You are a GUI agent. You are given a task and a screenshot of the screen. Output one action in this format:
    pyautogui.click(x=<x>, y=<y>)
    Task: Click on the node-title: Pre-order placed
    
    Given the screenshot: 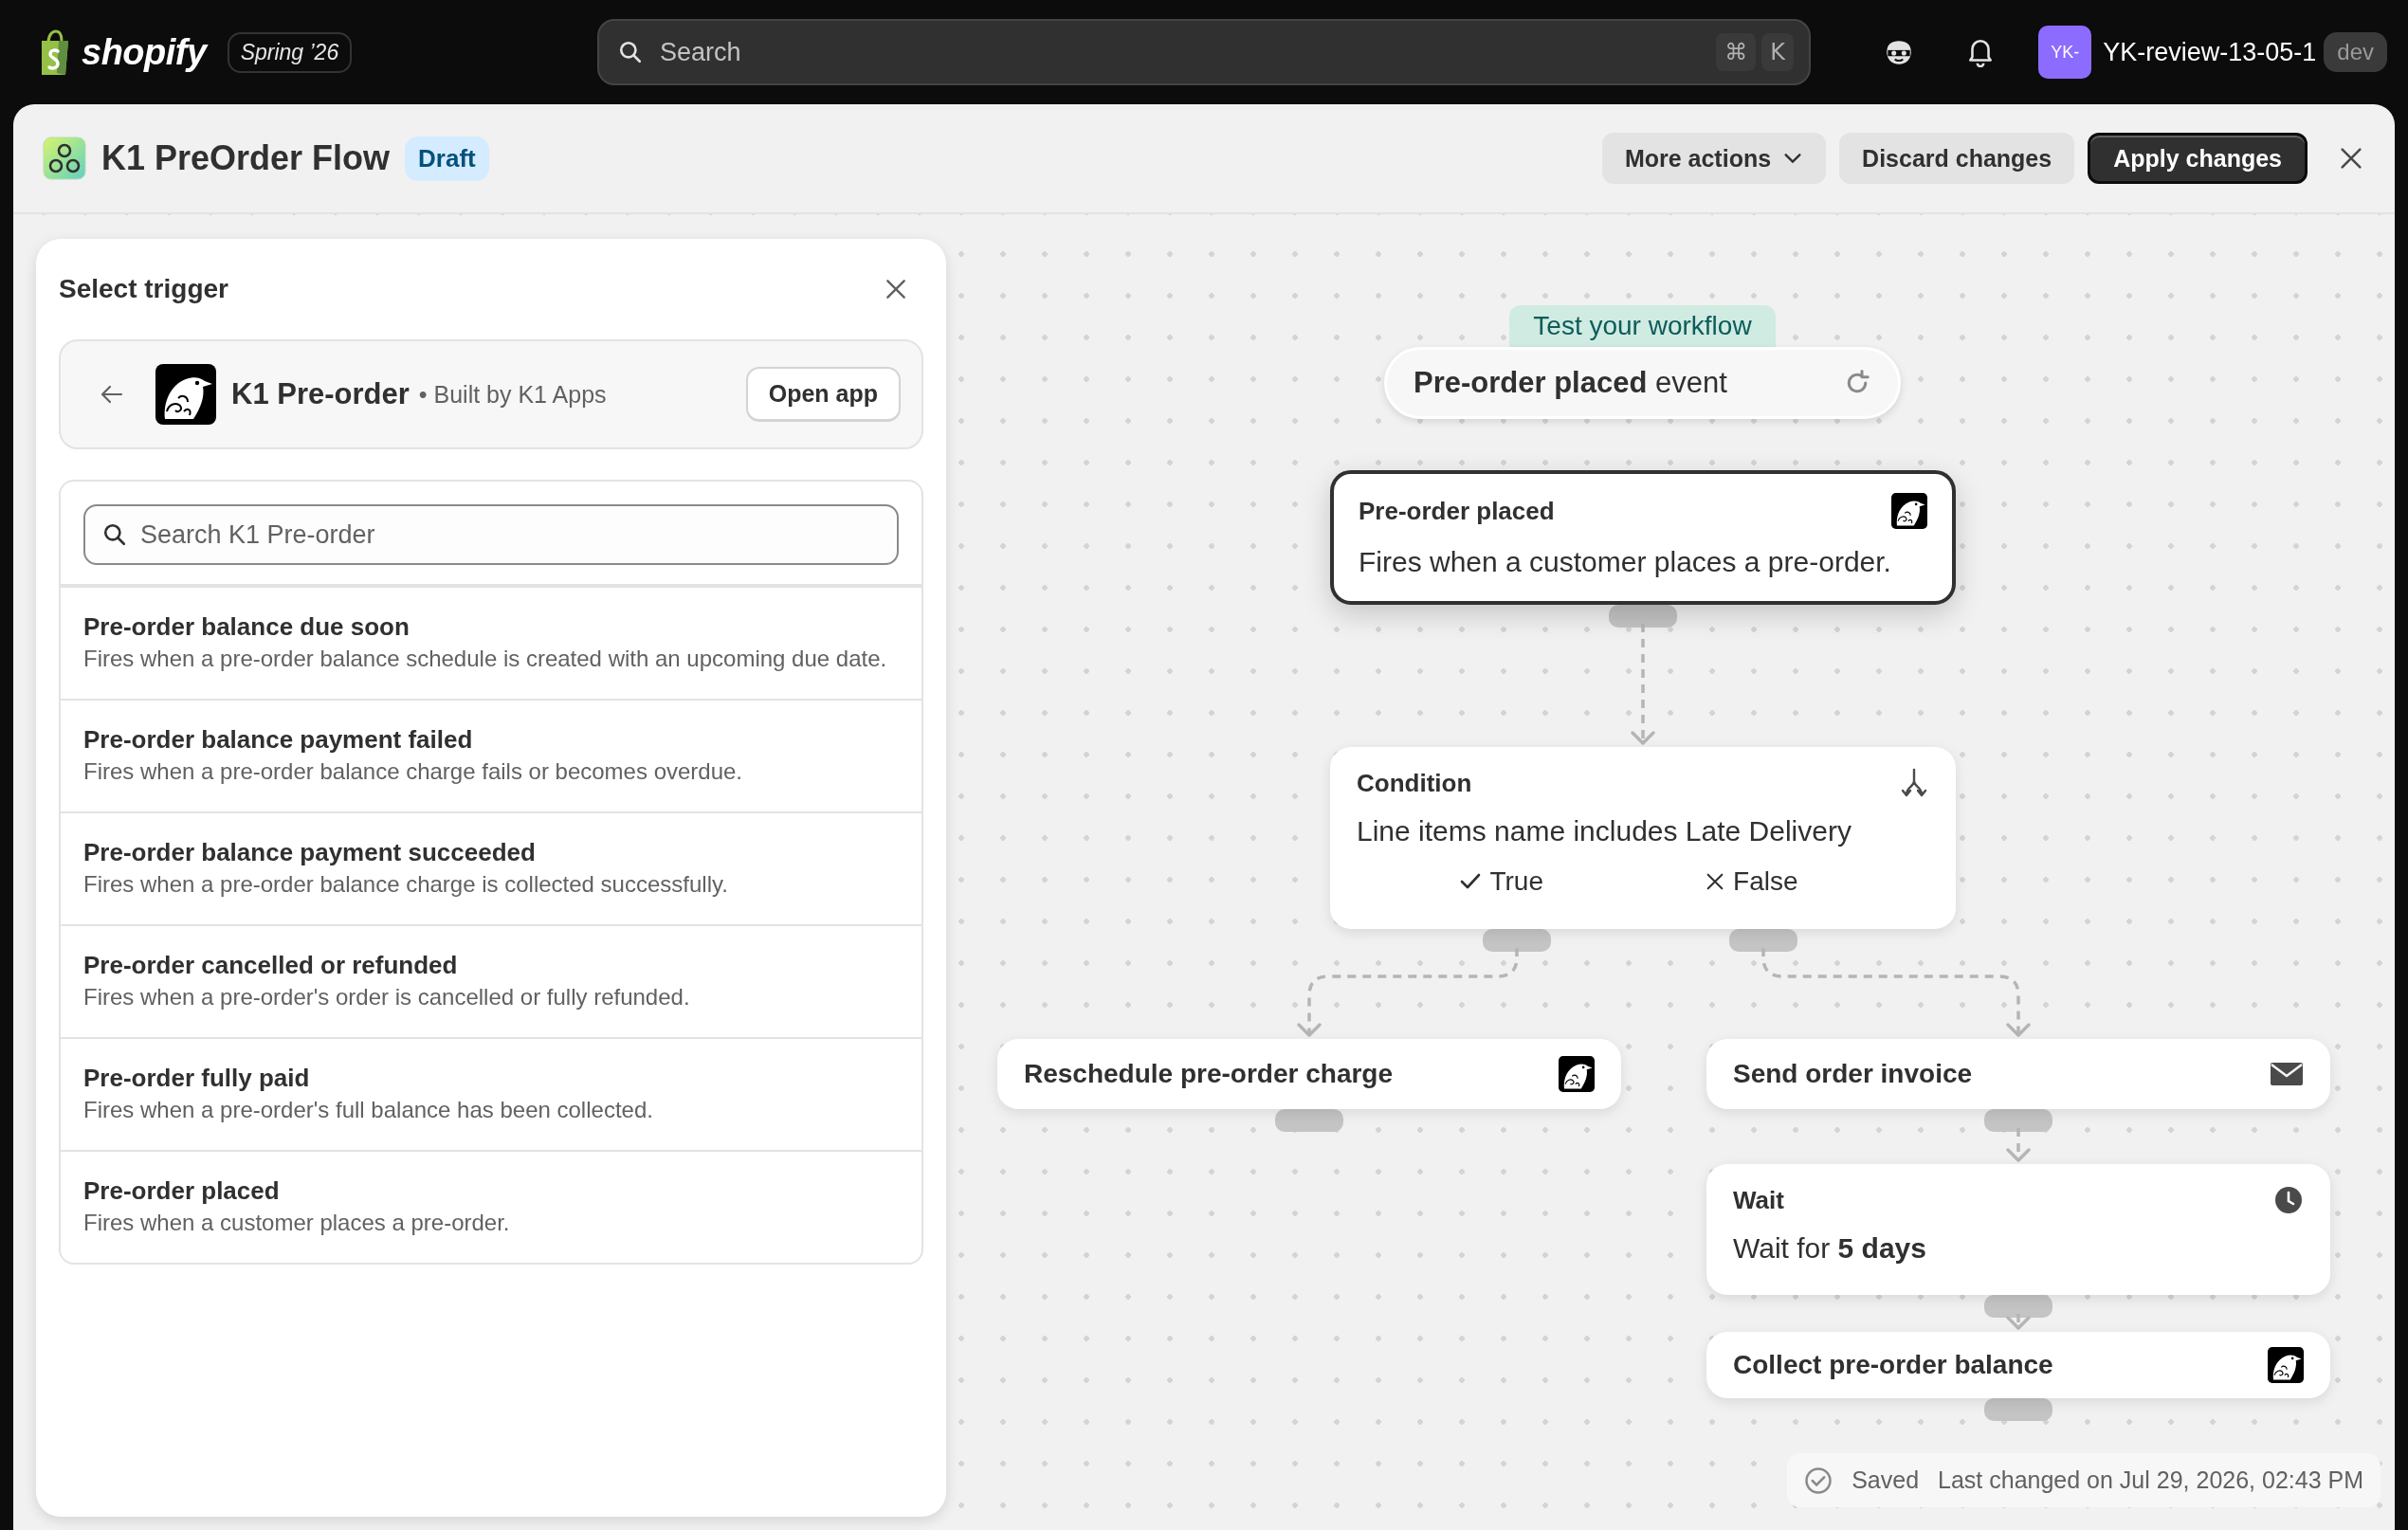 What is the action you would take?
    pyautogui.click(x=1457, y=511)
    